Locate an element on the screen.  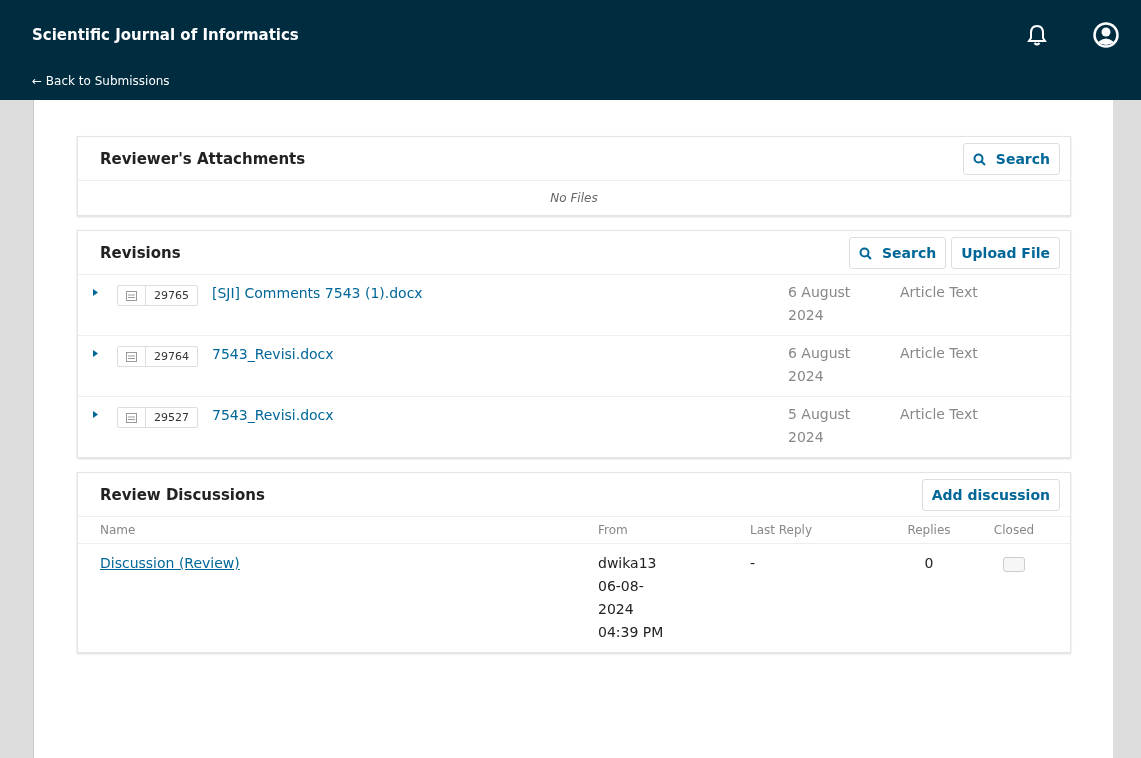
column-header: From is located at coordinates (674, 530).